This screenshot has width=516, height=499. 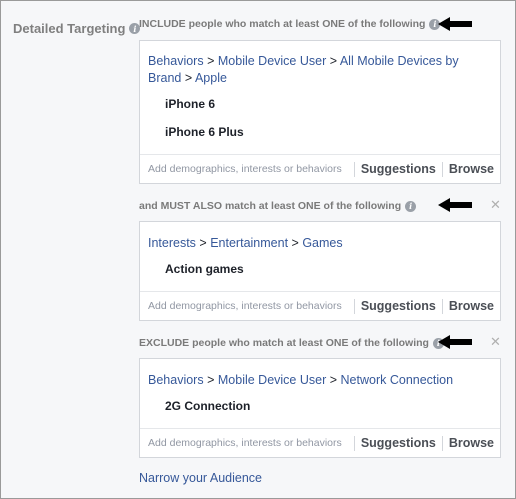 I want to click on info-icon: i, so click(x=411, y=206).